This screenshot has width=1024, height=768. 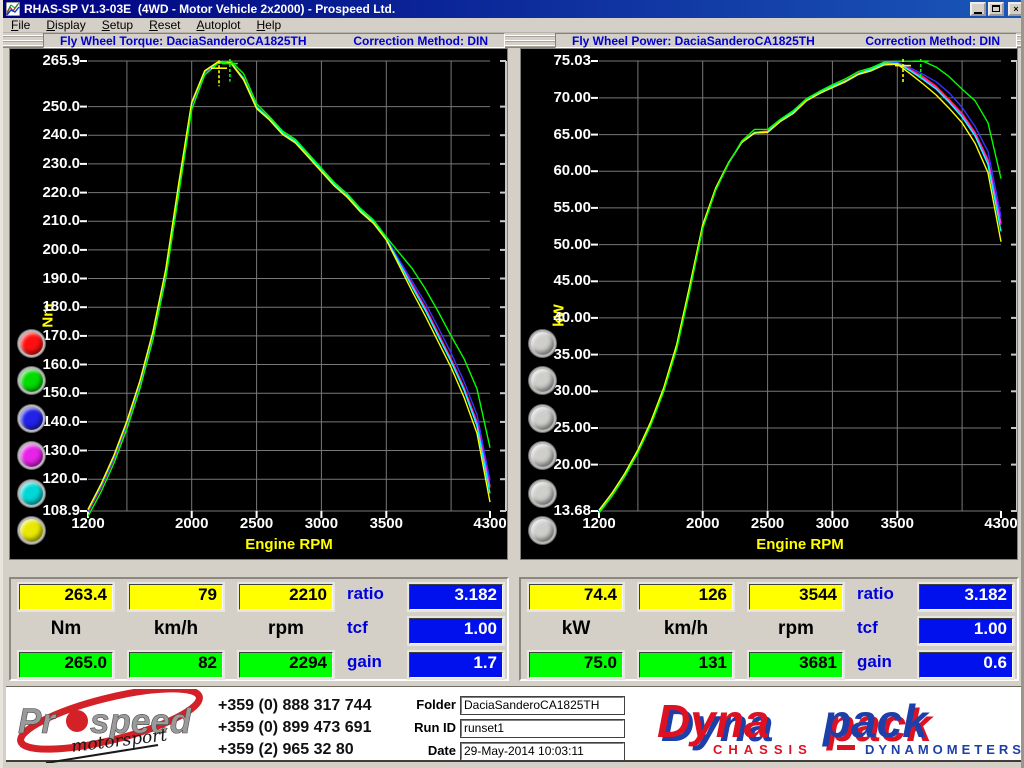 What do you see at coordinates (66, 665) in the screenshot?
I see `torque-peak-value-box: 265.0` at bounding box center [66, 665].